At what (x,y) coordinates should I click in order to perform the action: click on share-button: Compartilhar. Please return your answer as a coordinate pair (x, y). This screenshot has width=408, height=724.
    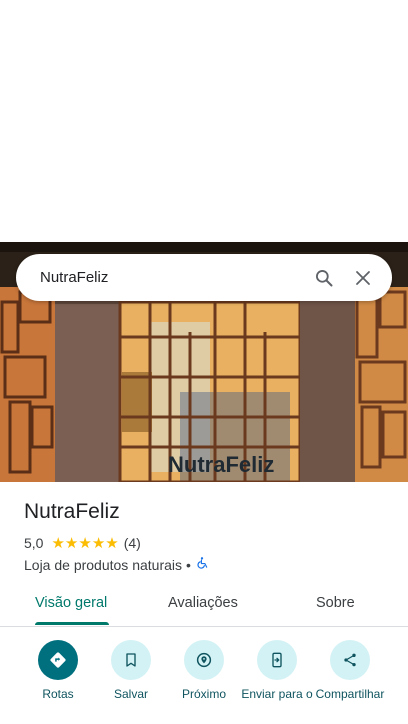
    Looking at the image, I should click on (350, 670).